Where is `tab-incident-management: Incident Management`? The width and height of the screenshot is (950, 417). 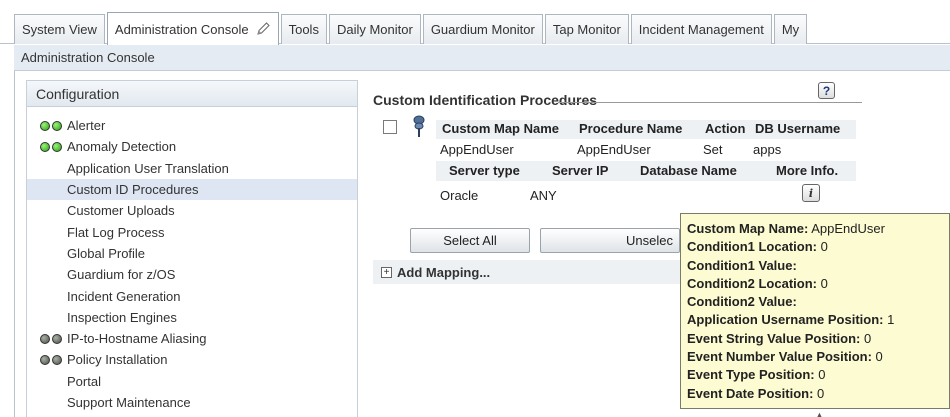
tab-incident-management: Incident Management is located at coordinates (701, 29).